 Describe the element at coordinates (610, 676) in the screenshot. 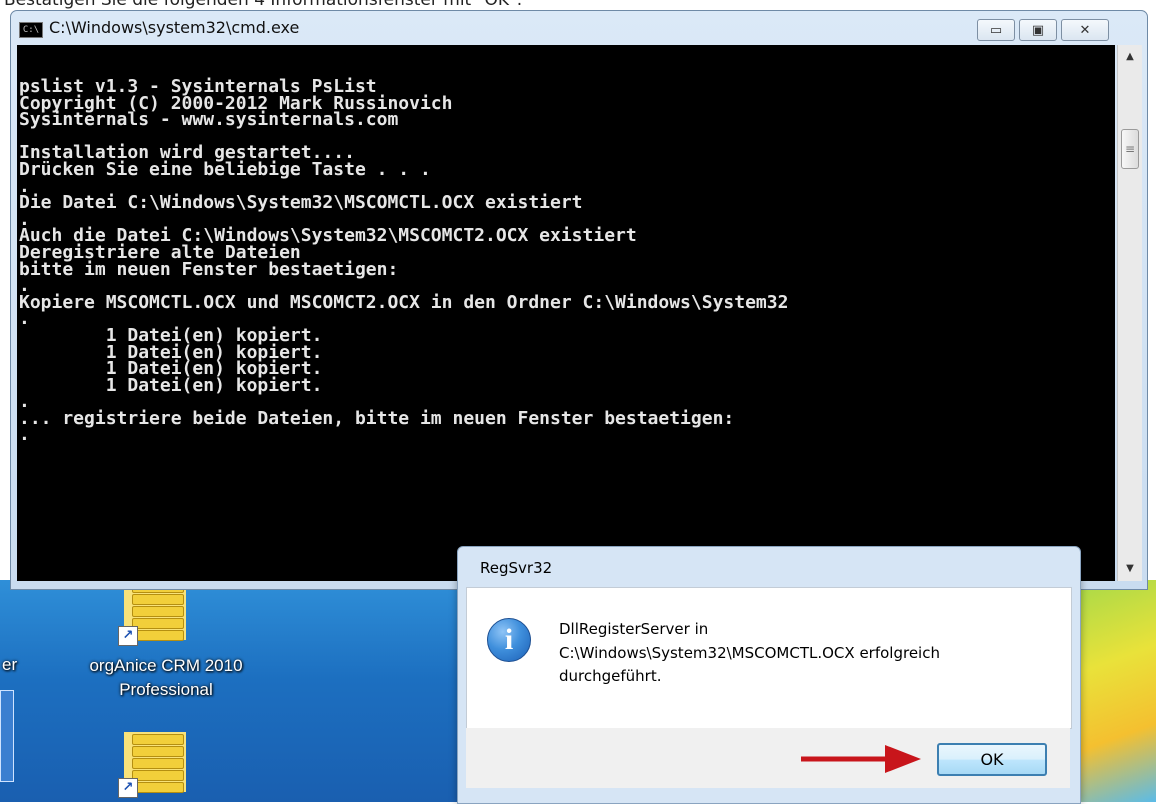

I see `dialog-message-line: durchgeführt.` at that location.